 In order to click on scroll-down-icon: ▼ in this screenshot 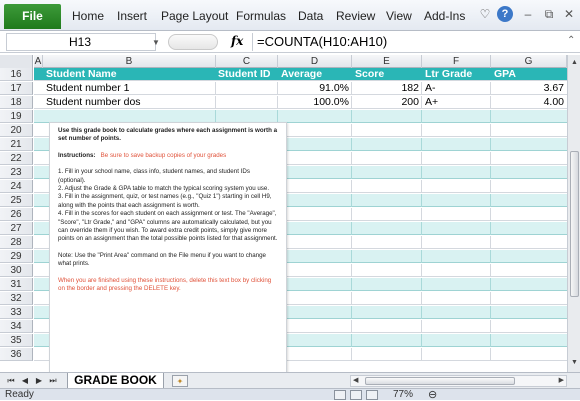, I will do `click(574, 362)`.